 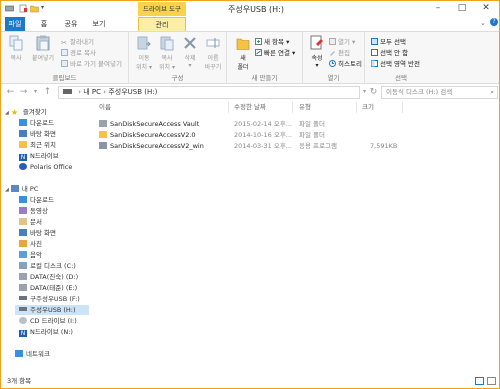 What do you see at coordinates (33, 211) in the screenshot?
I see `nav-pc-videos: 동영상` at bounding box center [33, 211].